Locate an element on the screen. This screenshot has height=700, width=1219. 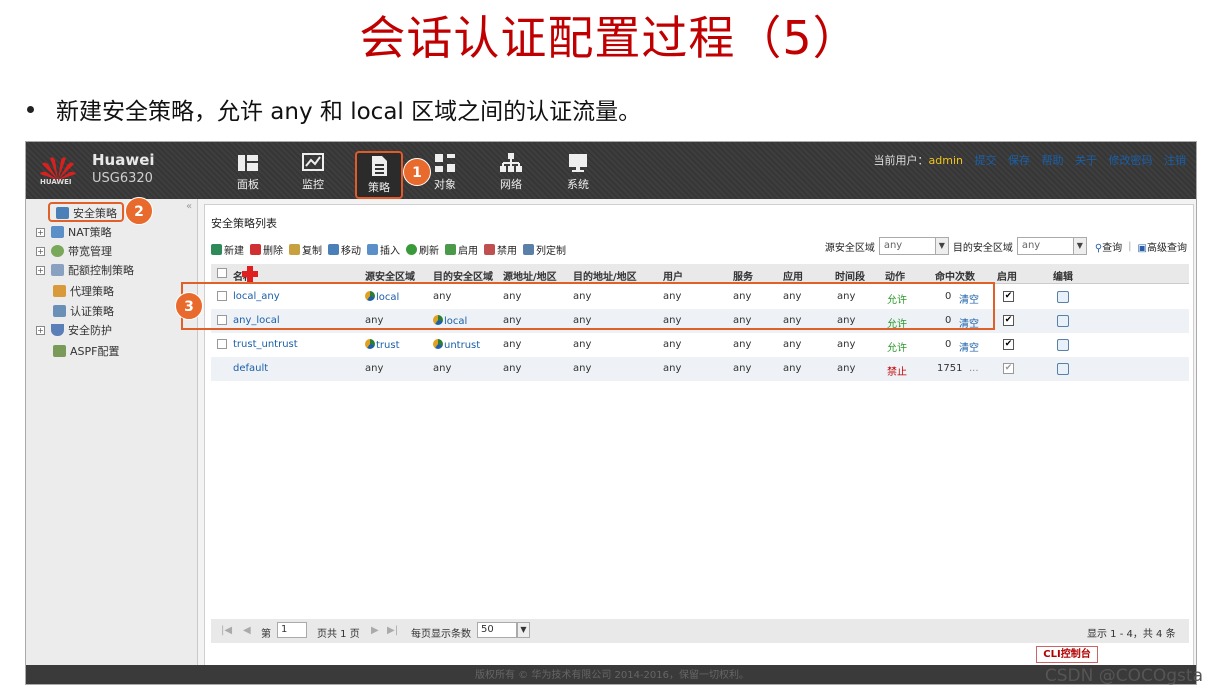
cli-console-button: CLI控制台 is located at coordinates (1067, 654).